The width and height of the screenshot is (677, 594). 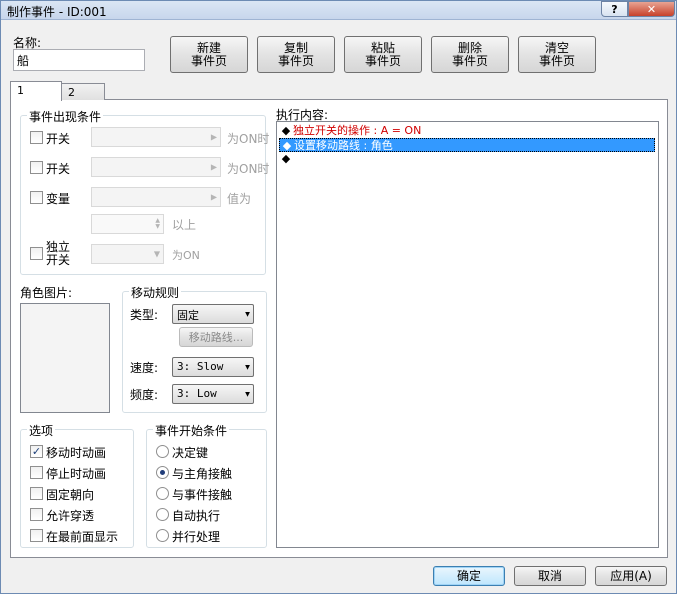 What do you see at coordinates (79, 60) in the screenshot?
I see `name-input: 船` at bounding box center [79, 60].